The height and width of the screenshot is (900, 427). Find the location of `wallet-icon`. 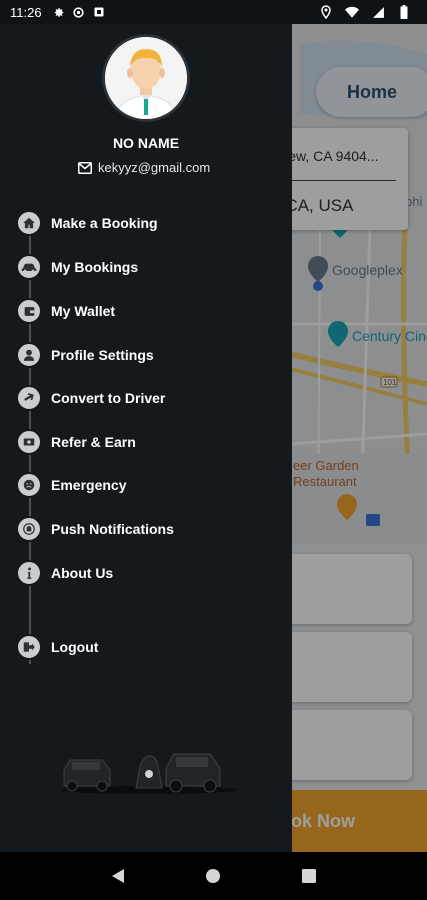

wallet-icon is located at coordinates (29, 311).